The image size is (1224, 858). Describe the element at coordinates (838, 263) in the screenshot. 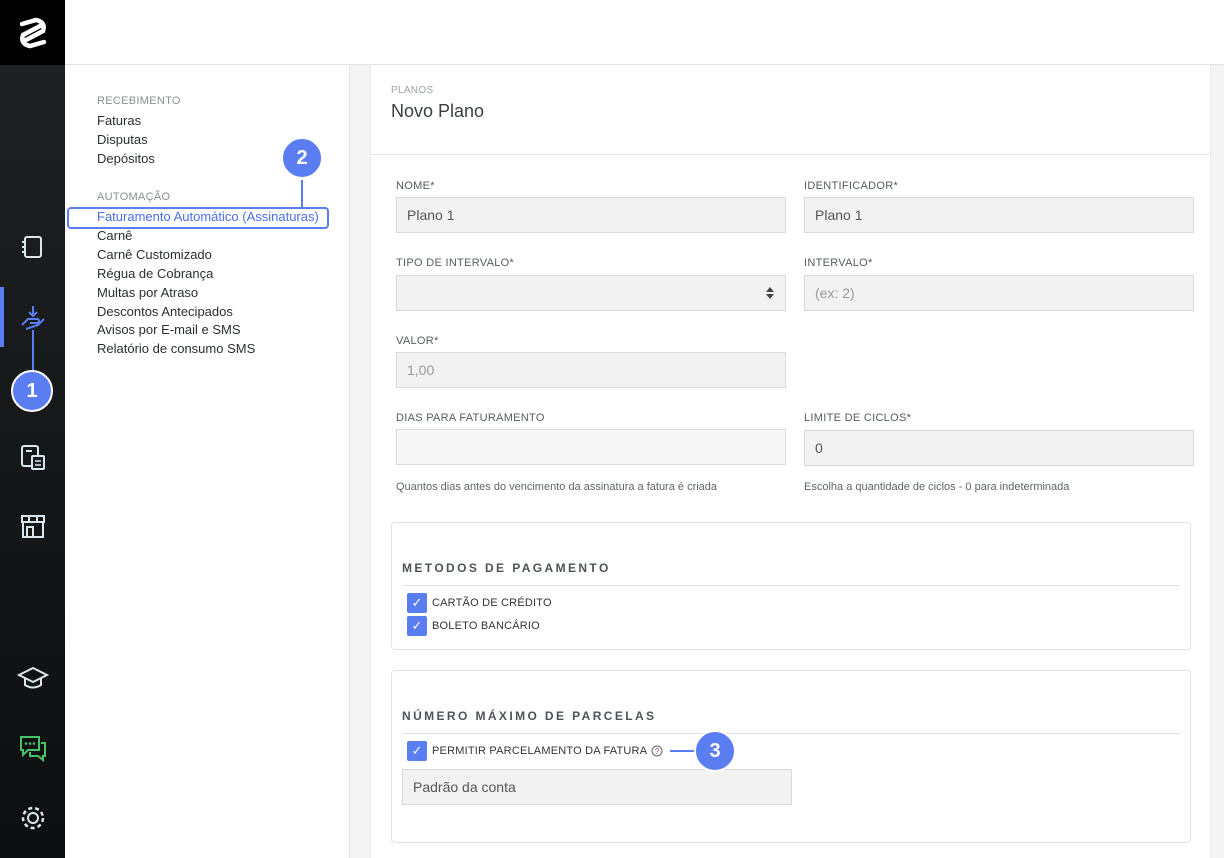

I see `intervalo-label: INTERVALO*` at that location.